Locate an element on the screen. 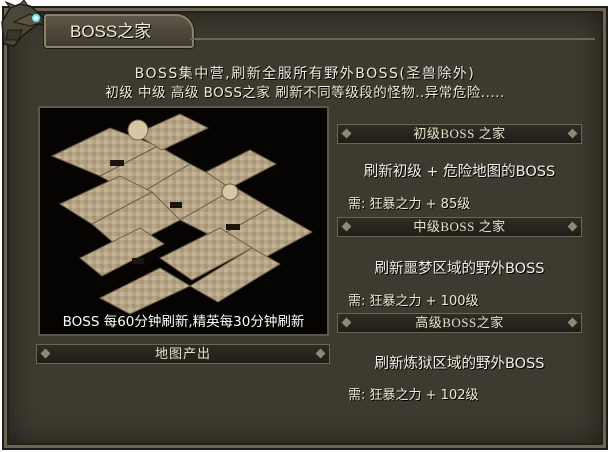 The width and height of the screenshot is (610, 452). tier-description-advanced: 刷新炼狱区域的野外BOSS is located at coordinates (459, 364).